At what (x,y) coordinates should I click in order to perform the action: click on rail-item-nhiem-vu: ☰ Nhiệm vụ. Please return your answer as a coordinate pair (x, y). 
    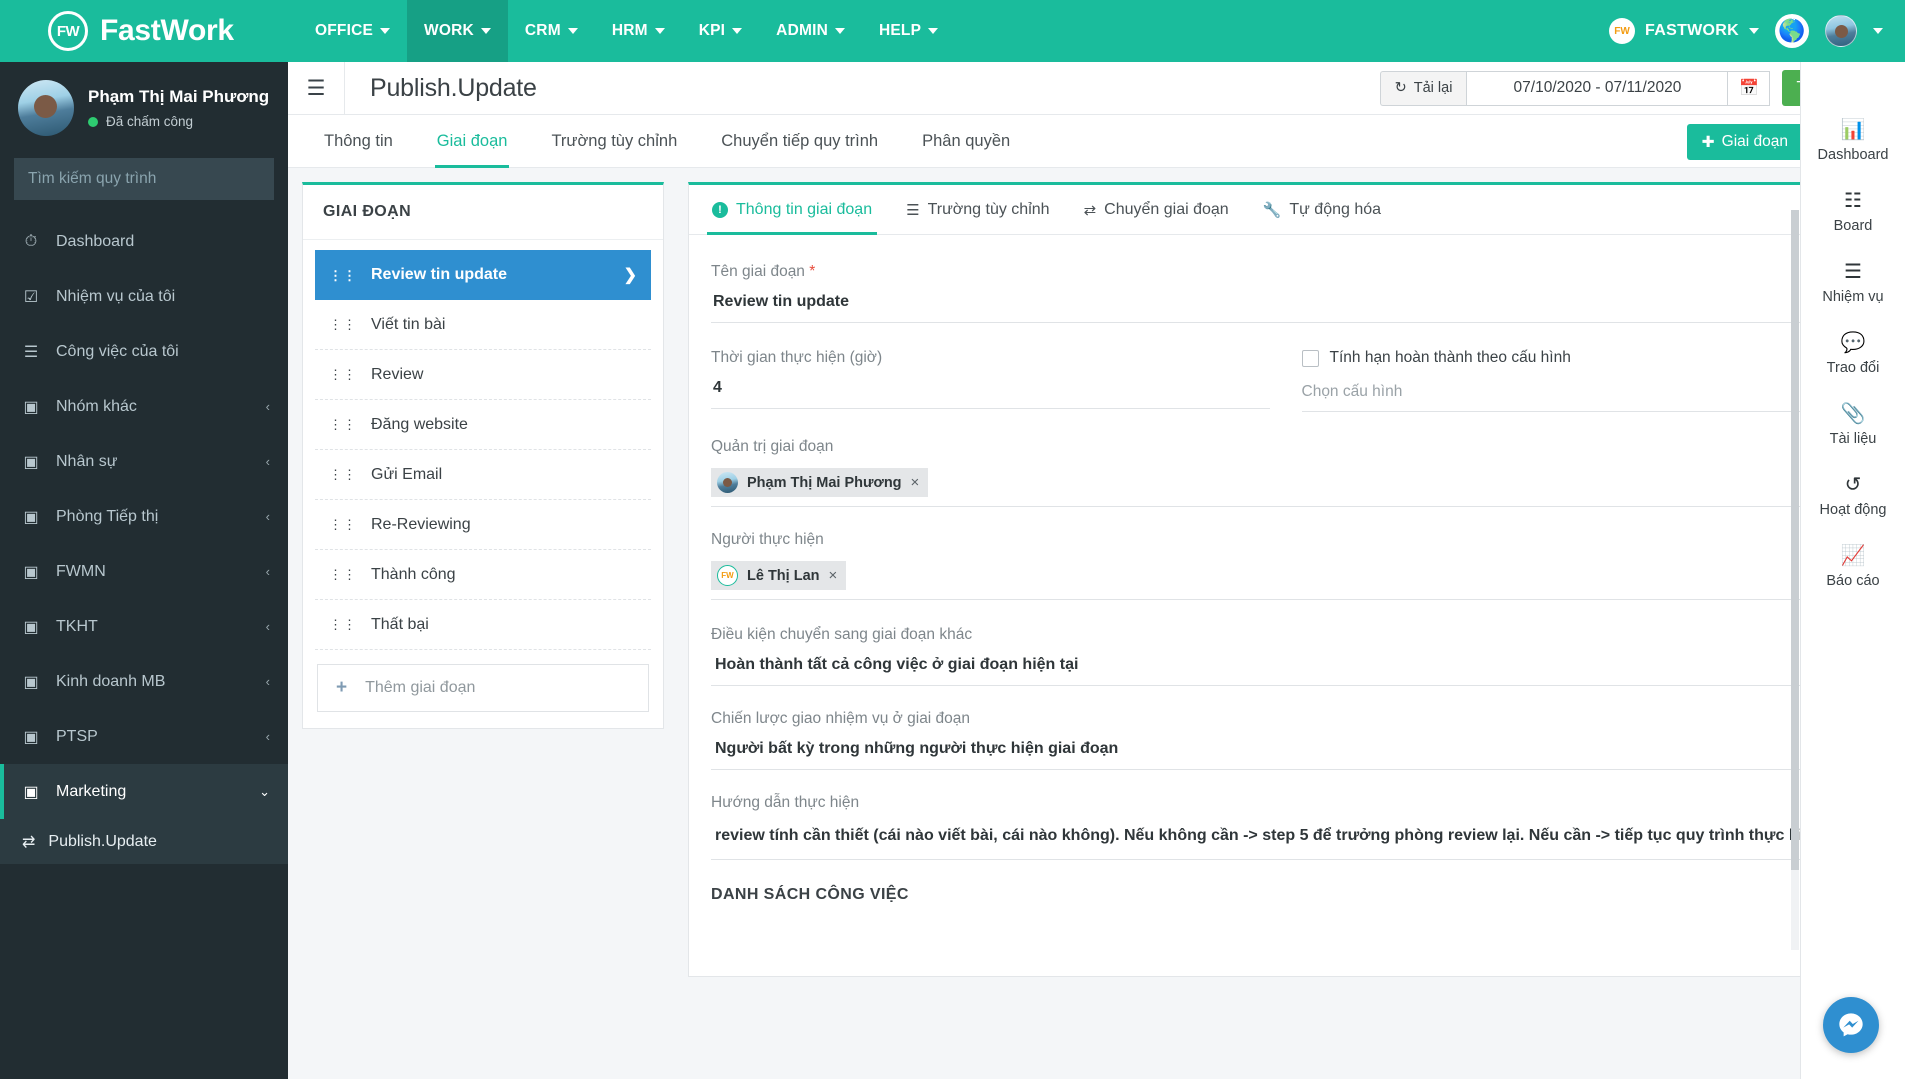
    Looking at the image, I should click on (1853, 283).